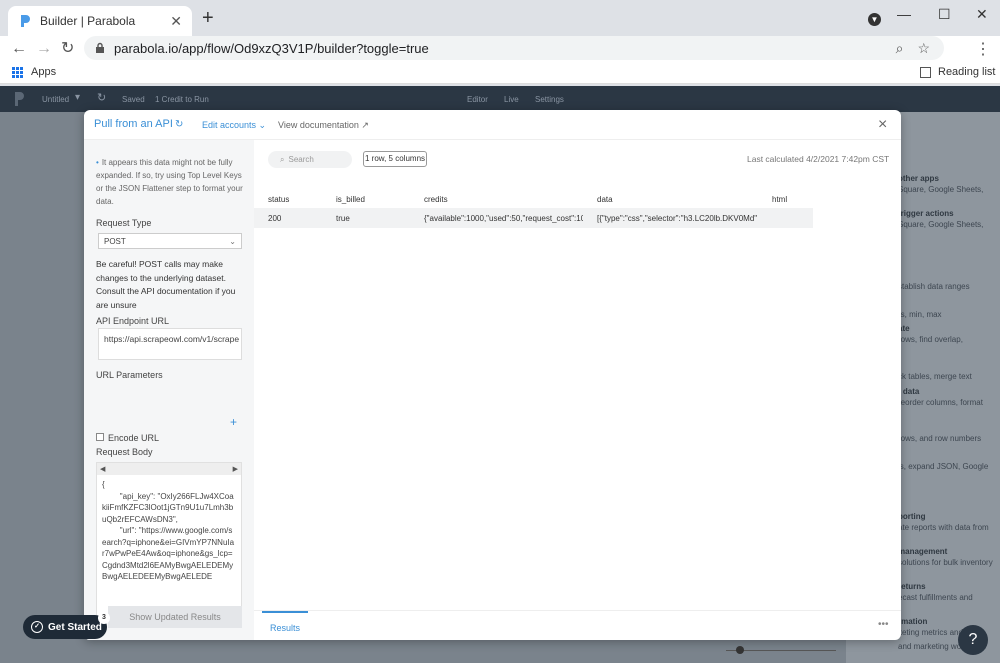 The width and height of the screenshot is (1000, 663). What do you see at coordinates (670, 199) in the screenshot?
I see `column-header: data` at bounding box center [670, 199].